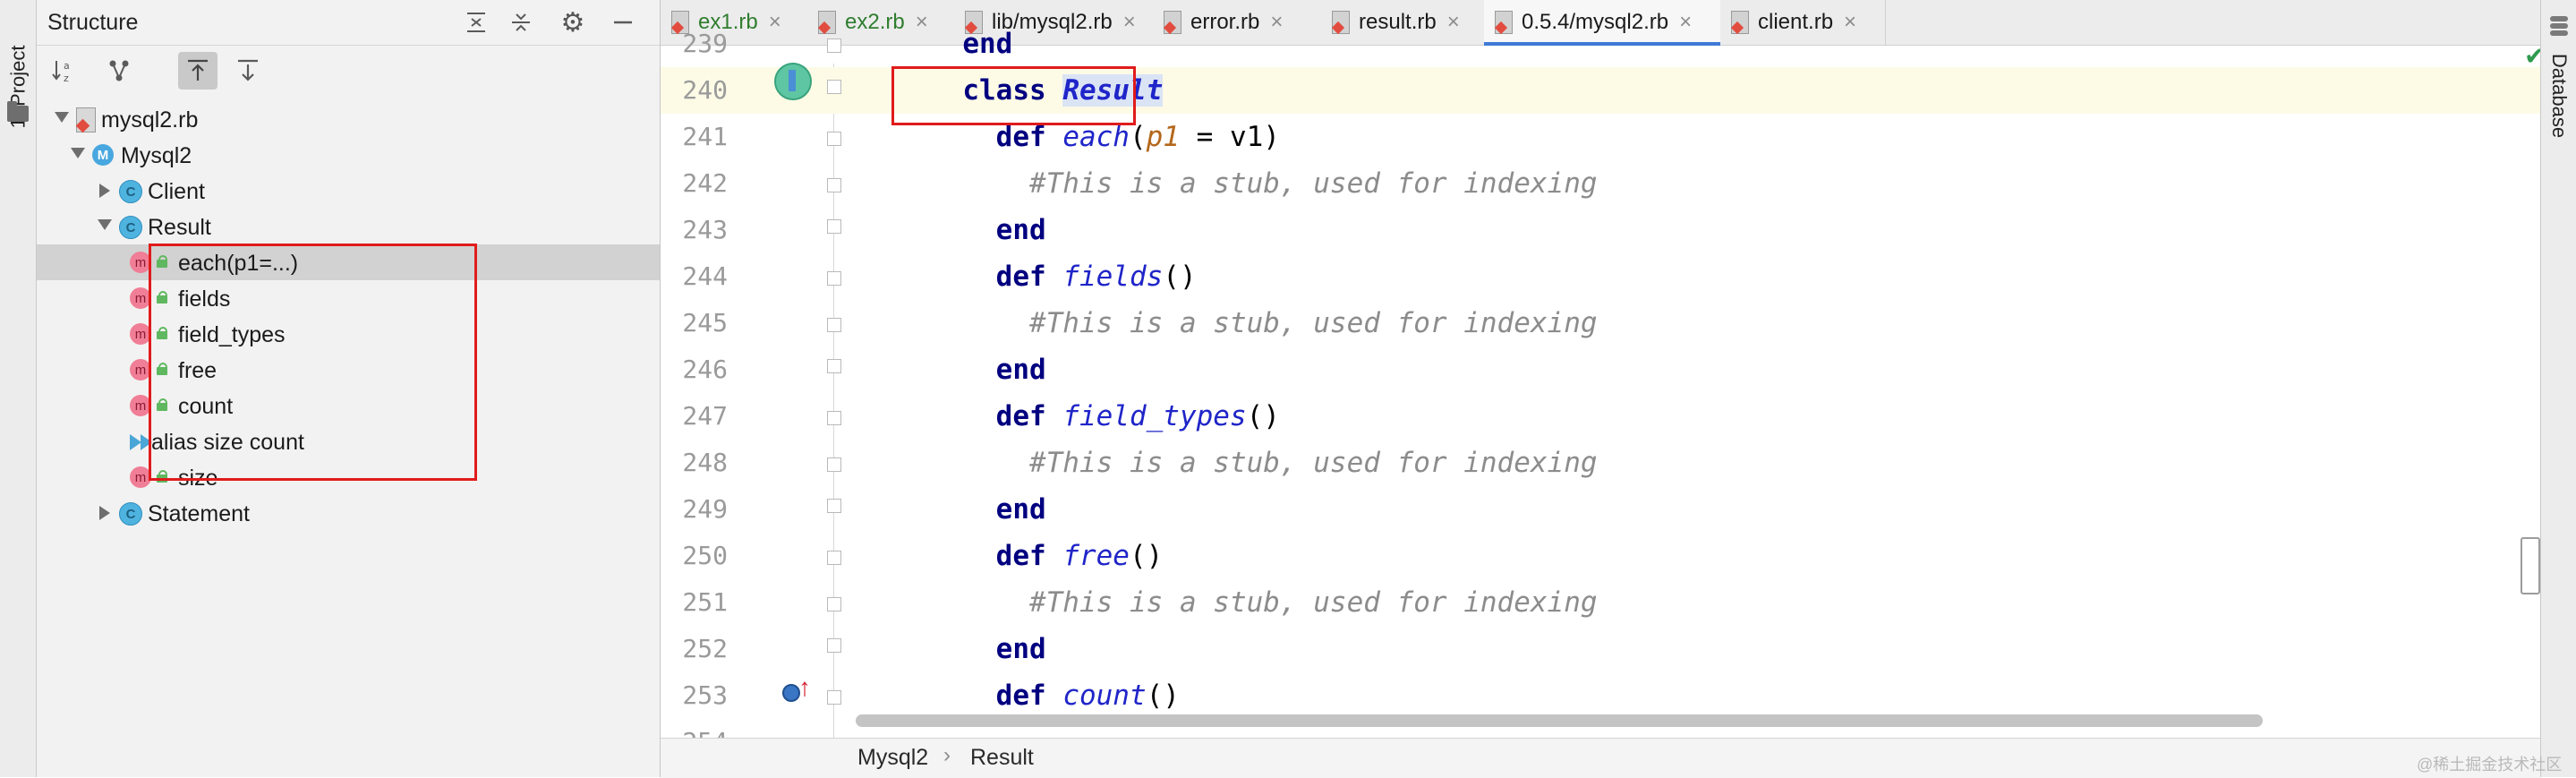 The width and height of the screenshot is (2576, 778). I want to click on tree-node-label: count, so click(206, 406).